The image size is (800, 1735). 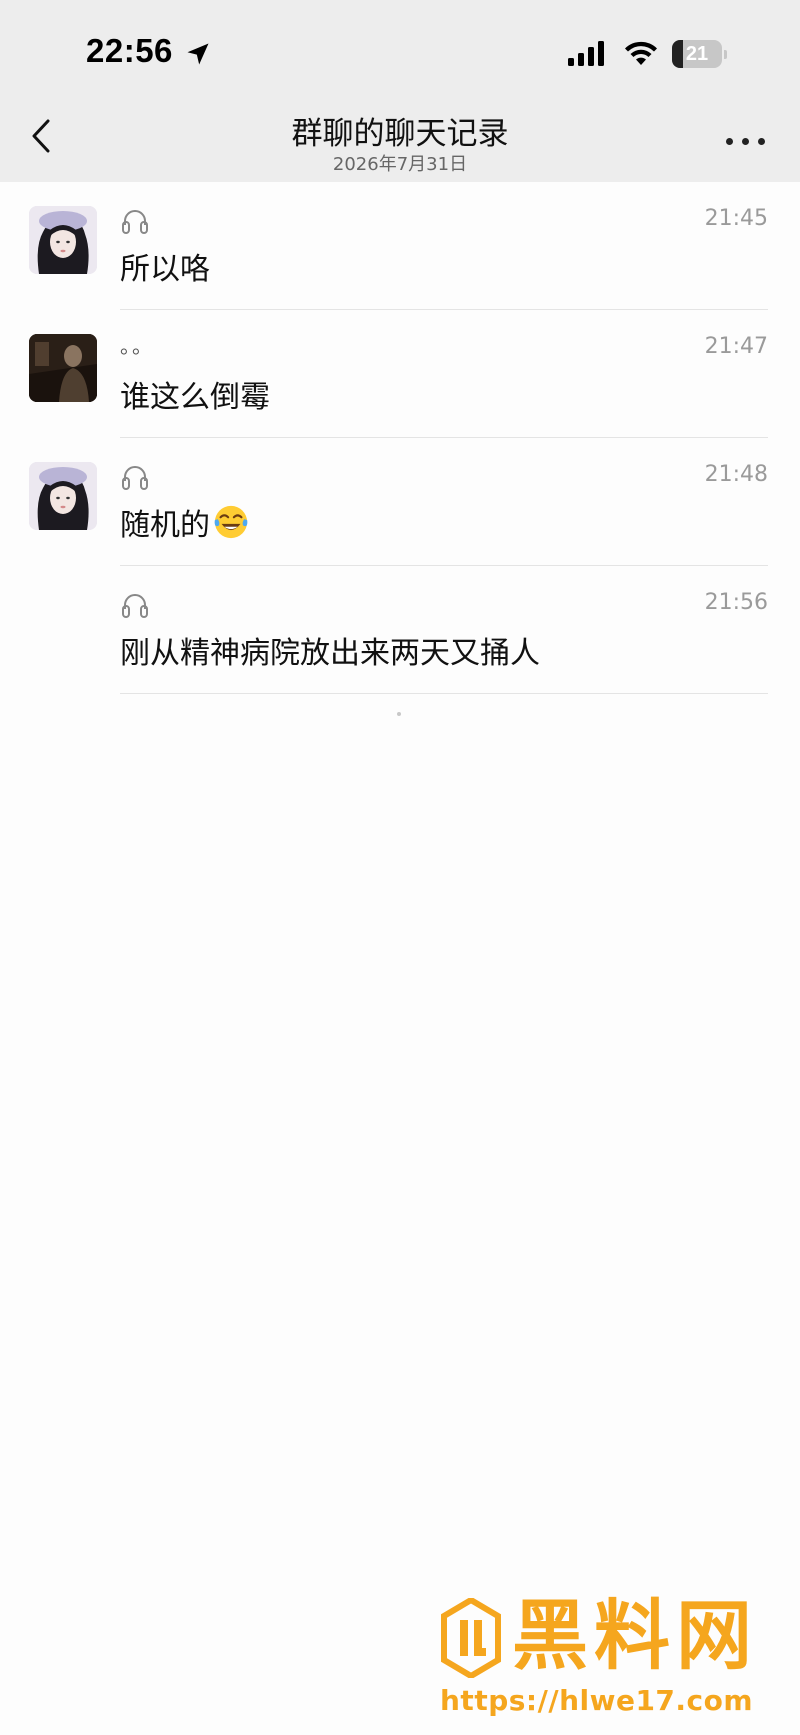 I want to click on battery-body: 21, so click(x=697, y=54).